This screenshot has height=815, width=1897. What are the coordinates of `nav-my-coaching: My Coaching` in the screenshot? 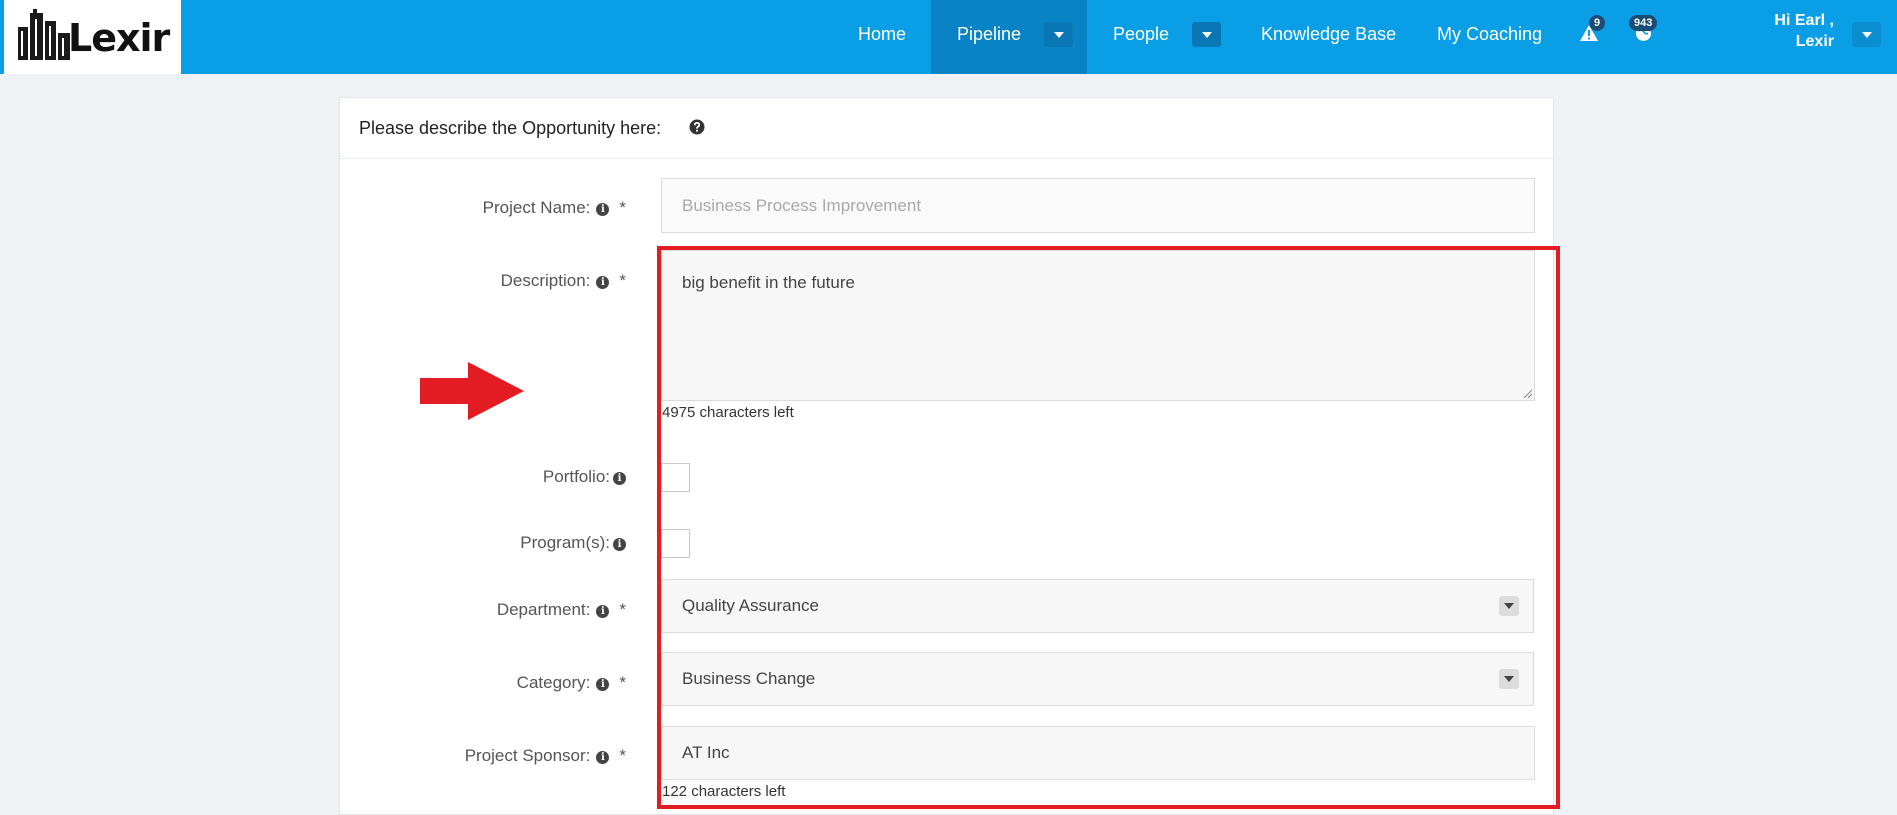 It's located at (1489, 37).